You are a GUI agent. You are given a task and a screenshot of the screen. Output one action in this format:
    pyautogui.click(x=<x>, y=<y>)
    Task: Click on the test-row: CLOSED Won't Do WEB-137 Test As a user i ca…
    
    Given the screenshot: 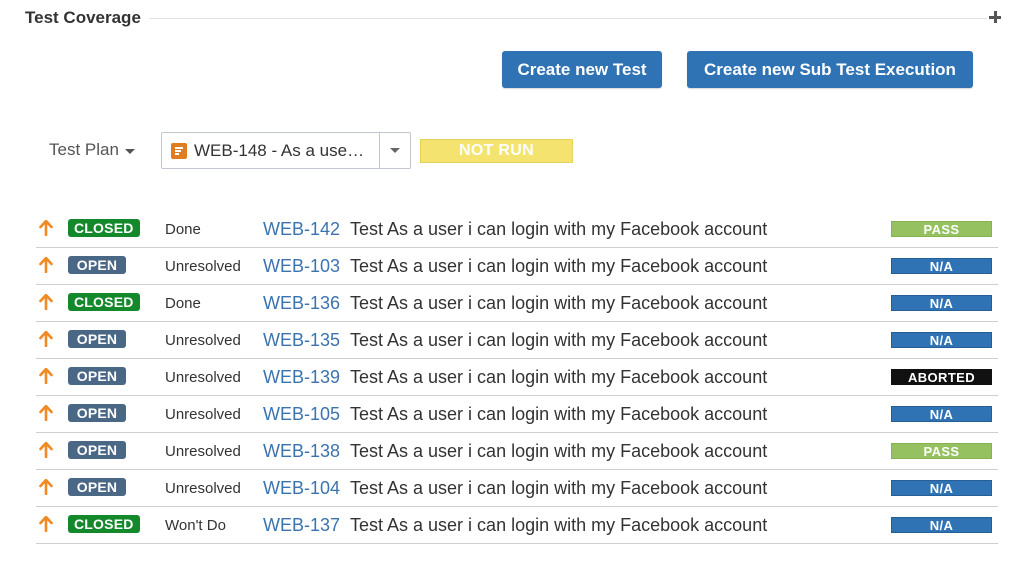 What is the action you would take?
    pyautogui.click(x=517, y=525)
    